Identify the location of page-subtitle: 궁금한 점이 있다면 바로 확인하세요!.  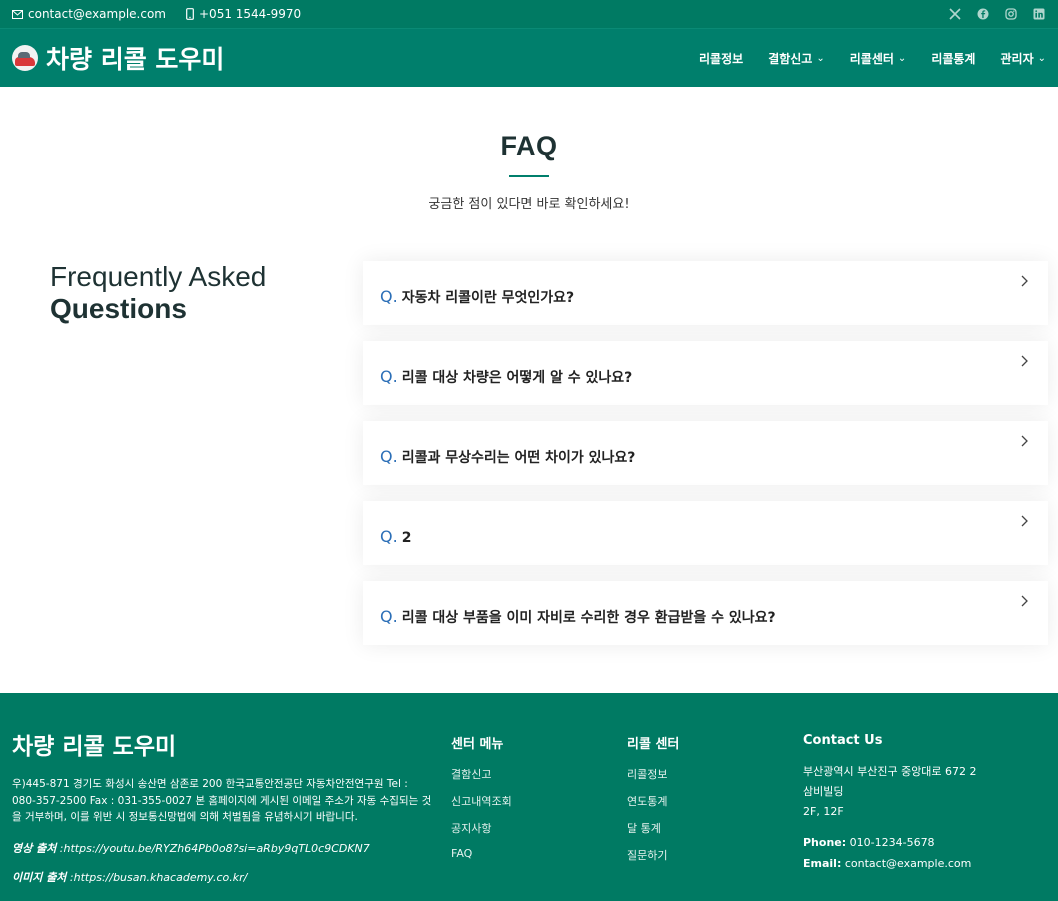
(529, 204).